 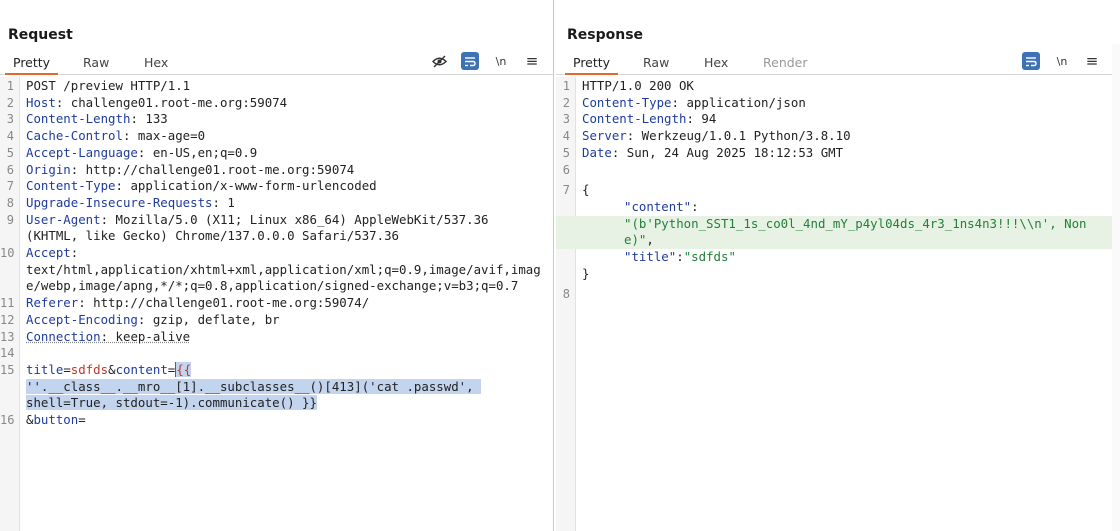 I want to click on header-key: Upgrade-Insecure-Requests, so click(x=119, y=202).